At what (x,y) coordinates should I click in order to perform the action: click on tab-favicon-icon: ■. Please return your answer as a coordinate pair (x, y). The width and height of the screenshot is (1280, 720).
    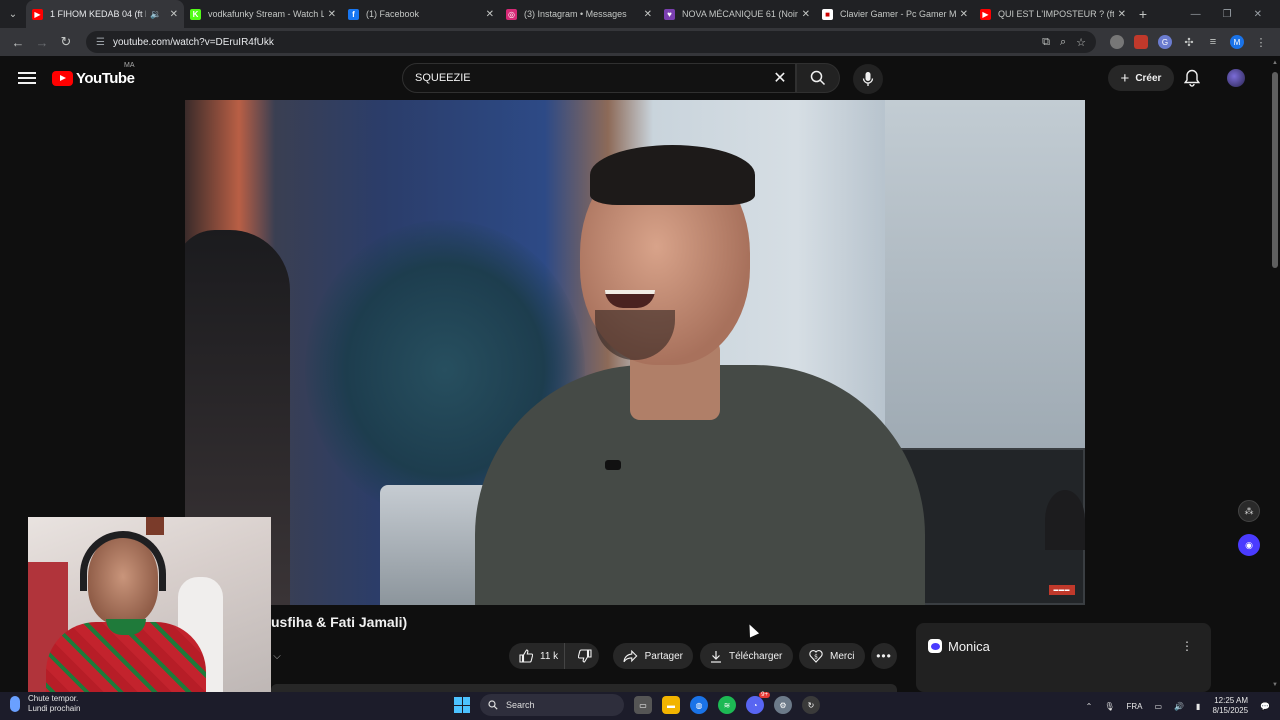
    Looking at the image, I should click on (827, 14).